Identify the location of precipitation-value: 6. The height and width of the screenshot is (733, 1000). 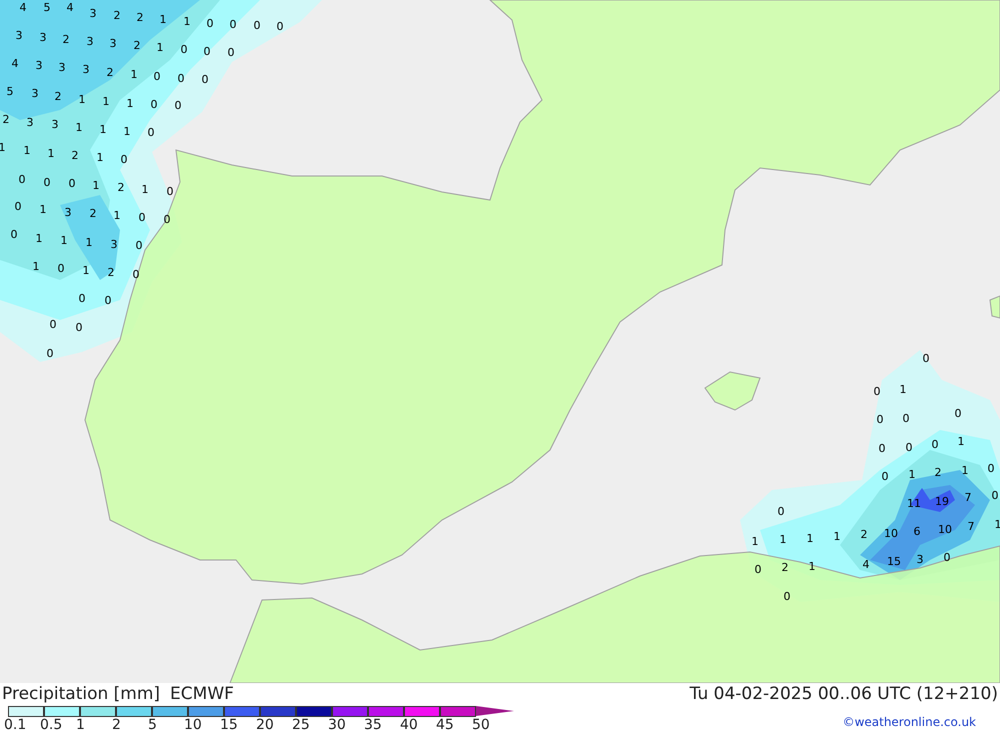
(917, 531).